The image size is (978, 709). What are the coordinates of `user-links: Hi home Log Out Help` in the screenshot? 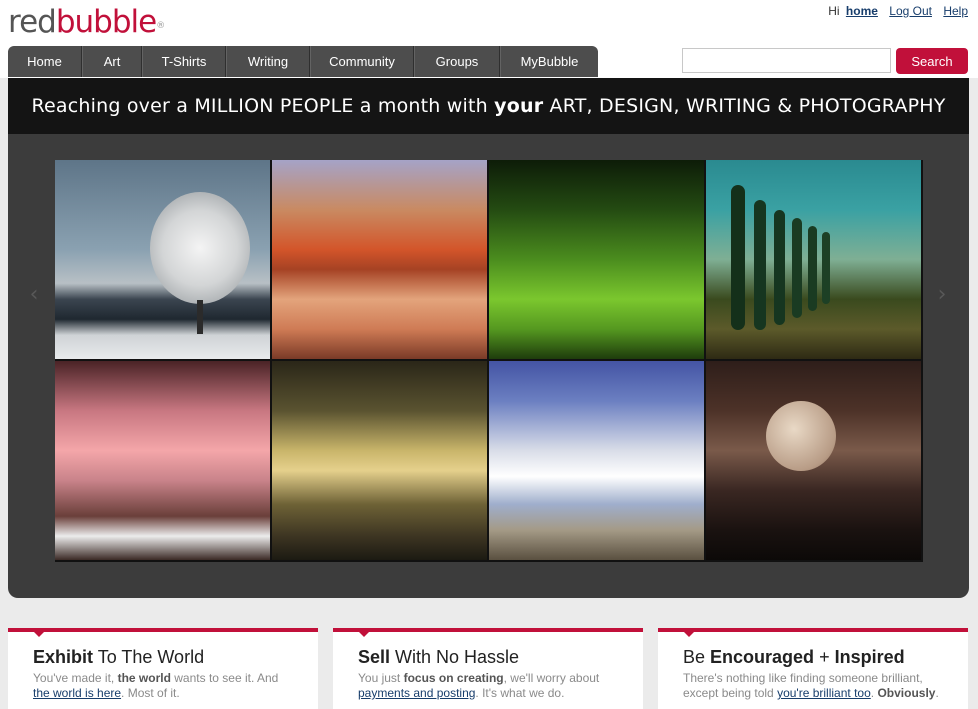 It's located at (898, 11).